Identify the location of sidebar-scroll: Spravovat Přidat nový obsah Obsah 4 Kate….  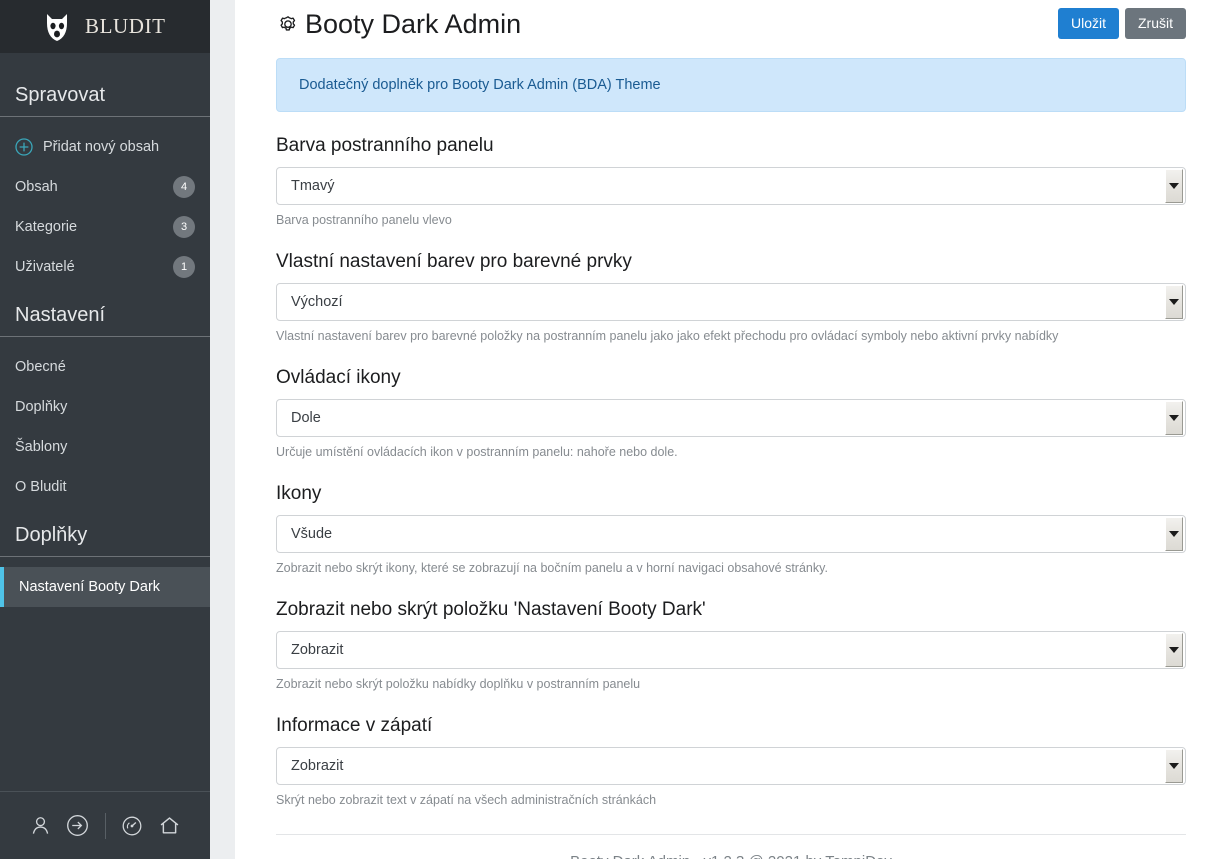
(105, 422).